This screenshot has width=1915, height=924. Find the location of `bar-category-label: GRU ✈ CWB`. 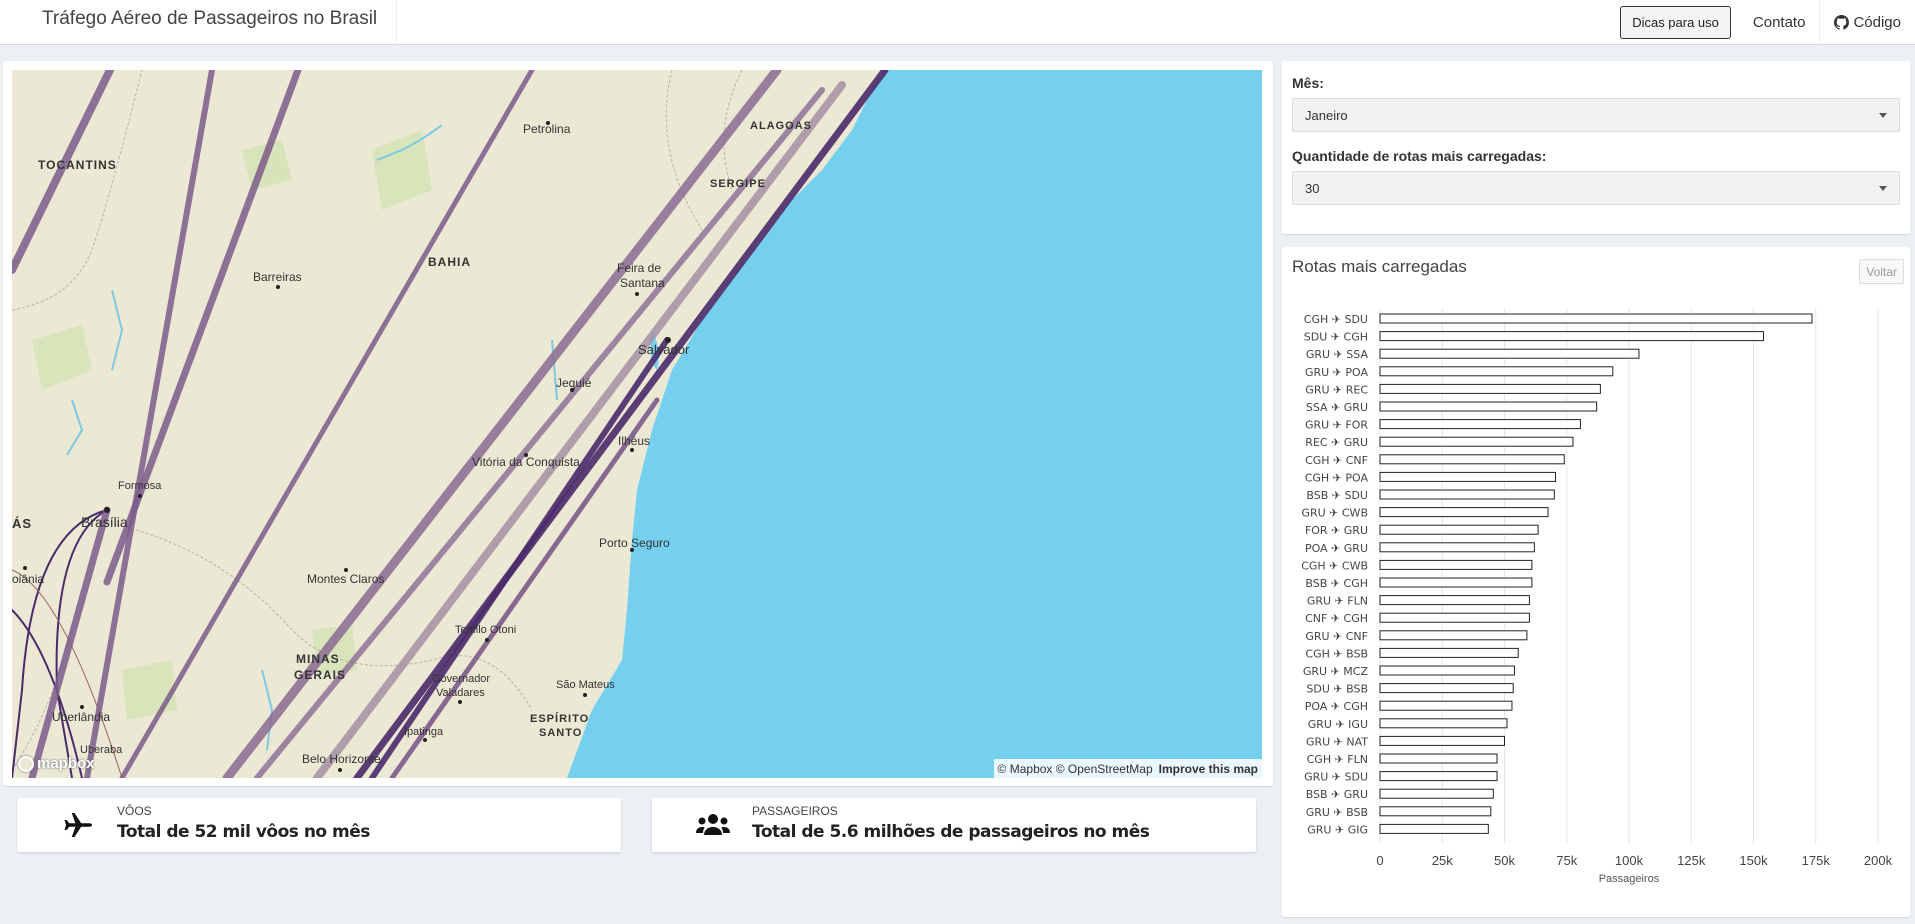

bar-category-label: GRU ✈ CWB is located at coordinates (1334, 513).